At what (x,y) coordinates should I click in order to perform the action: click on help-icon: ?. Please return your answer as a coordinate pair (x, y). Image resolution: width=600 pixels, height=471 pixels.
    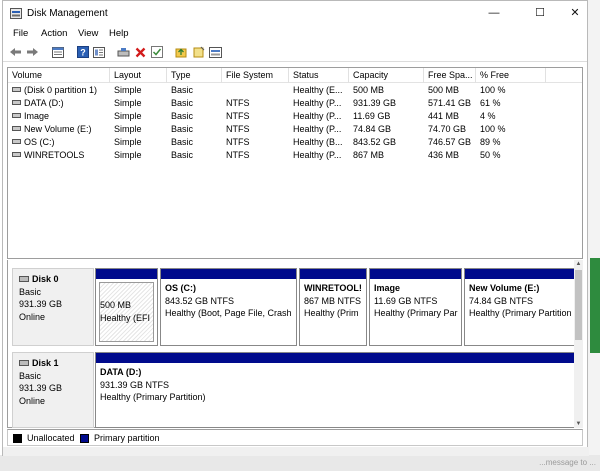
    Looking at the image, I should click on (82, 52).